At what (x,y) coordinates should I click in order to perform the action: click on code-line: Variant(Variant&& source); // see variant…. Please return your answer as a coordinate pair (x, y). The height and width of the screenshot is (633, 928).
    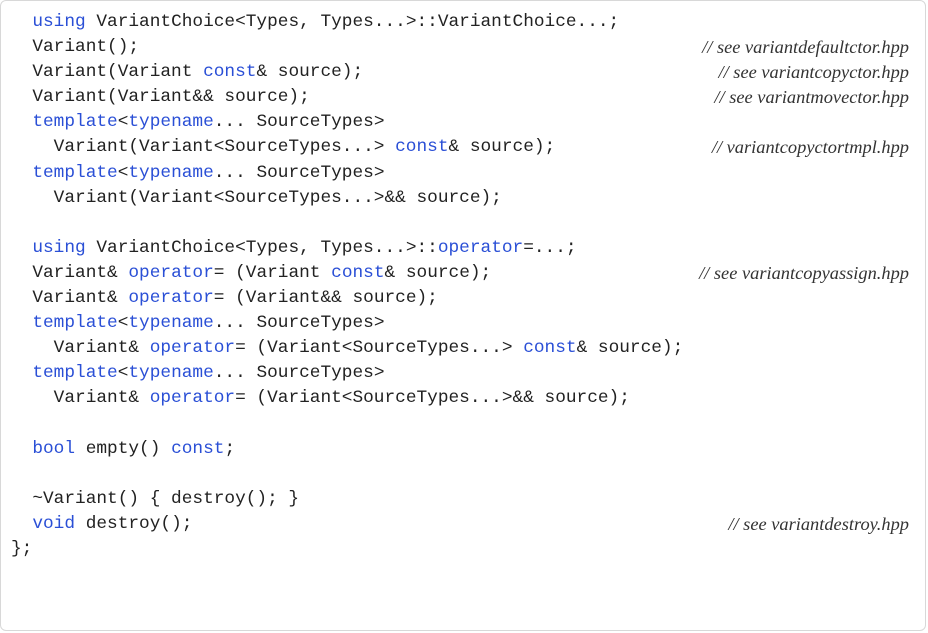
    Looking at the image, I should click on (466, 97).